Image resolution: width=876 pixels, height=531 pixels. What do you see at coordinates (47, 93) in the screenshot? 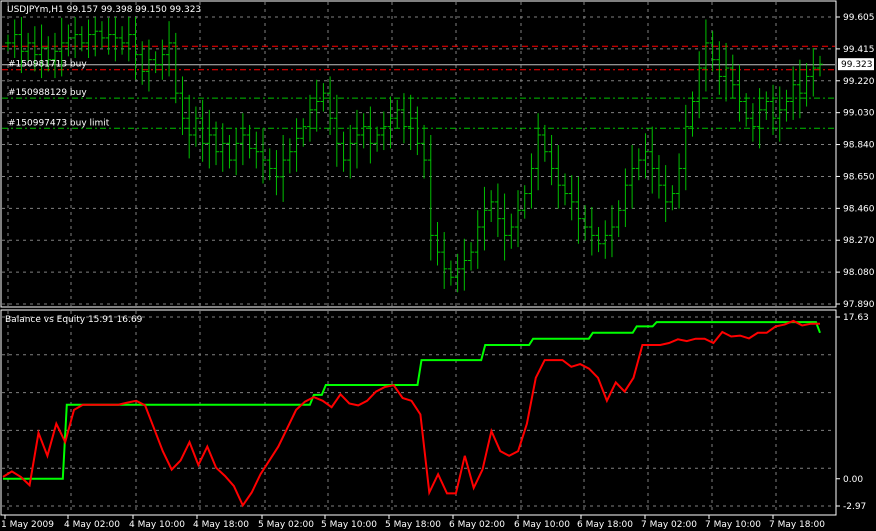
I see `order-label: #150988129 buy` at bounding box center [47, 93].